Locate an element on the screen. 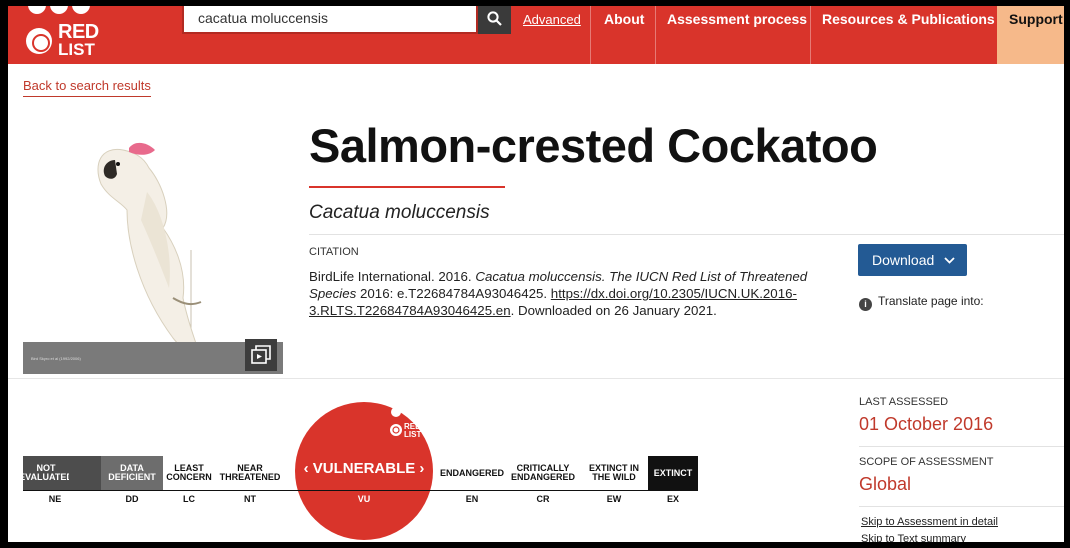 The image size is (1070, 548). image-caption-bar: Bird Skyro et al (1992/2006) is located at coordinates (153, 358).